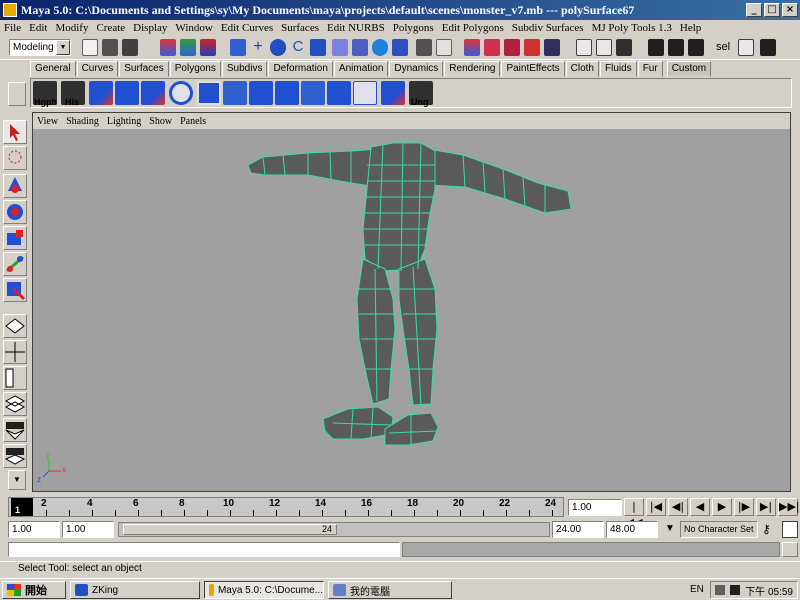  I want to click on poly-tool-5-icon, so click(261, 93).